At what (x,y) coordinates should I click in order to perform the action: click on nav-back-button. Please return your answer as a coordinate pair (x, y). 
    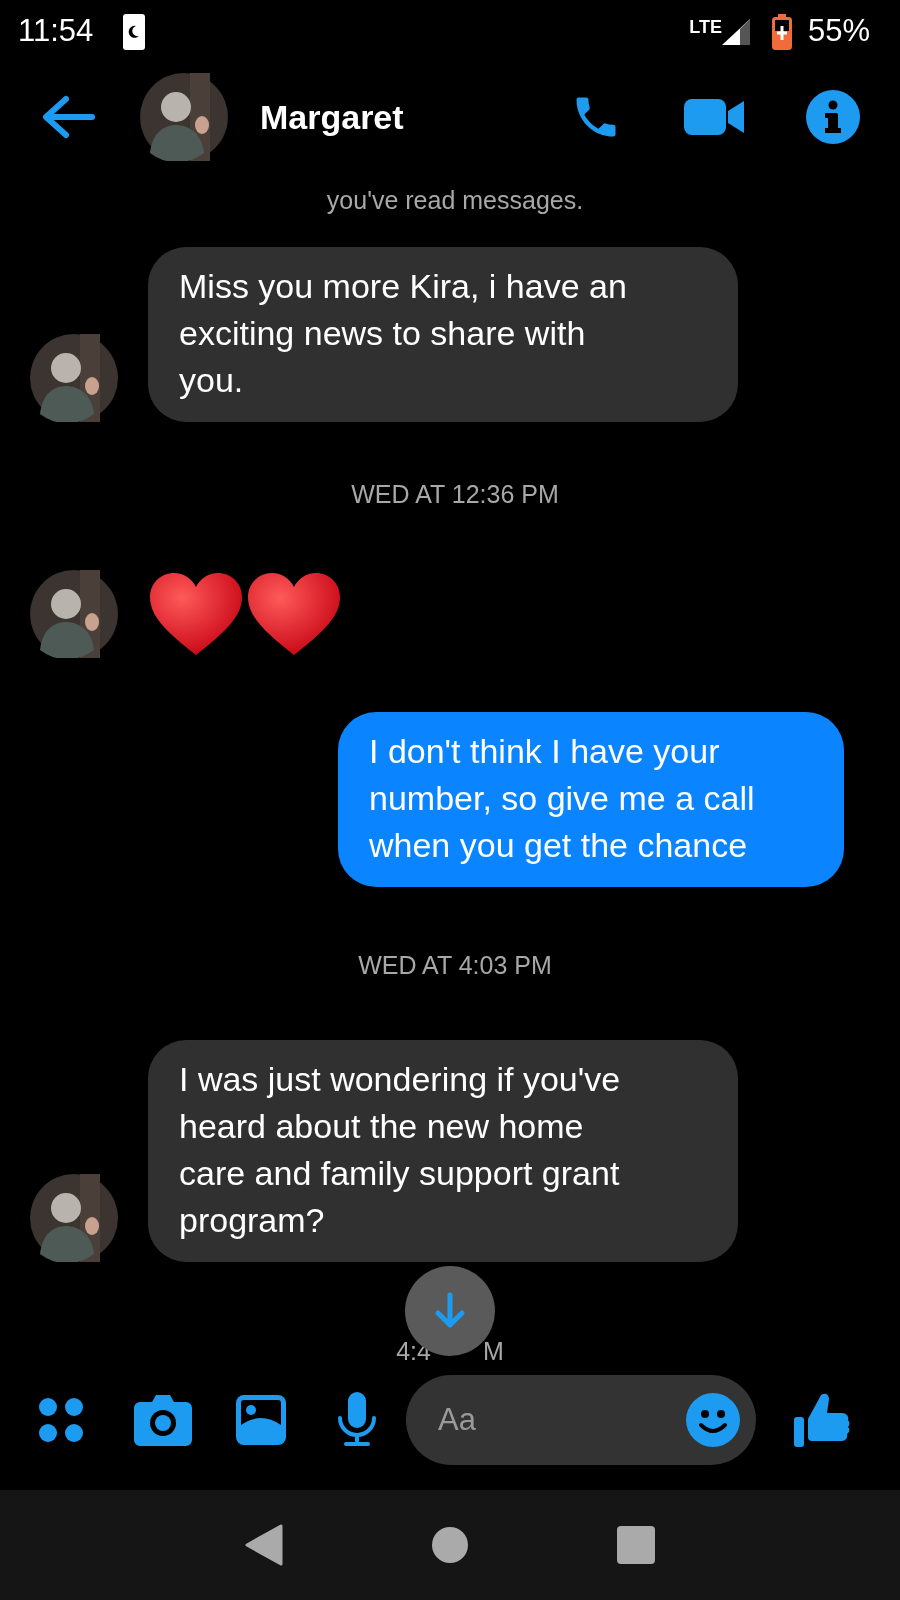
    Looking at the image, I should click on (263, 1544).